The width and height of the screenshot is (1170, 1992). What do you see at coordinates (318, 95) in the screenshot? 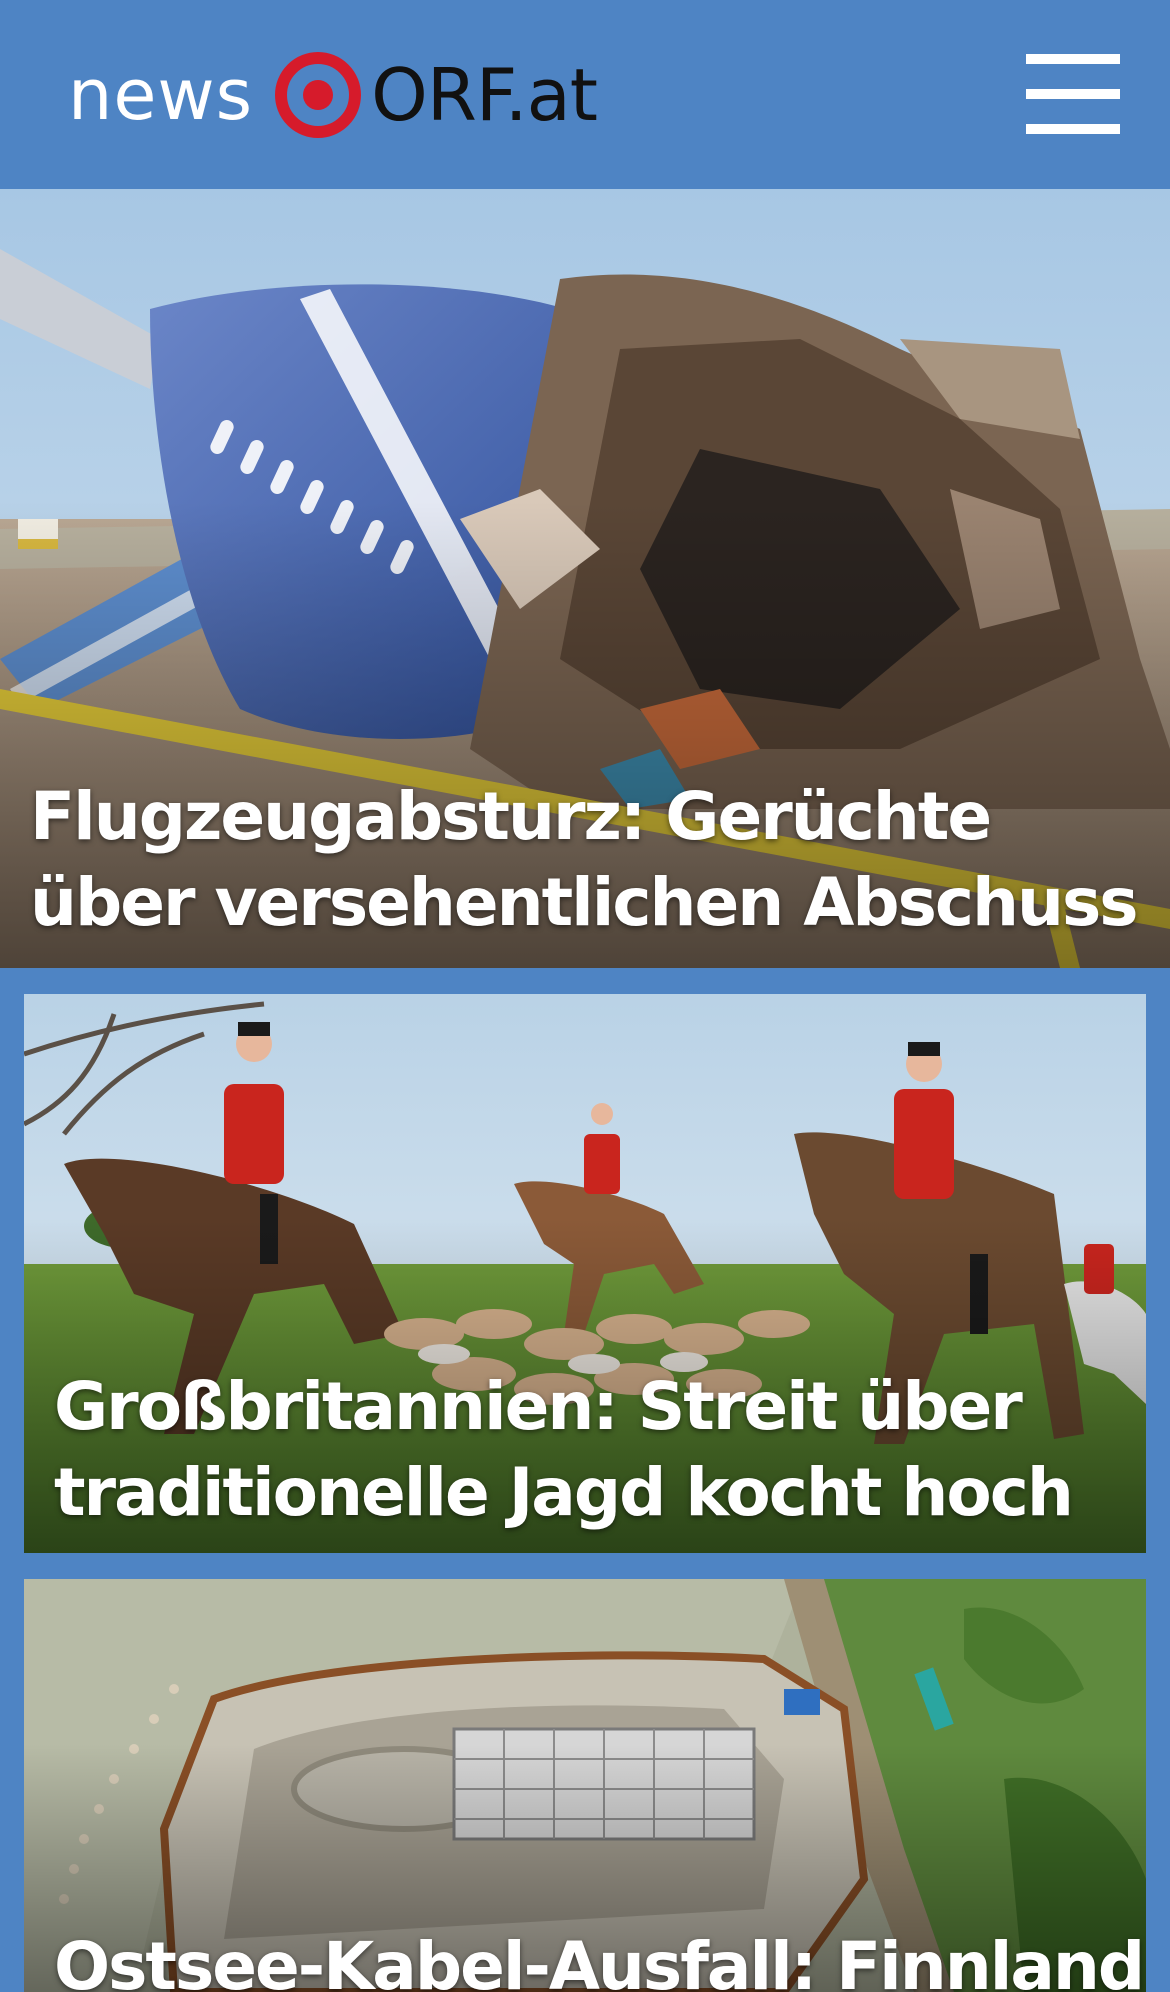
I see `orf-eye-logo-icon` at bounding box center [318, 95].